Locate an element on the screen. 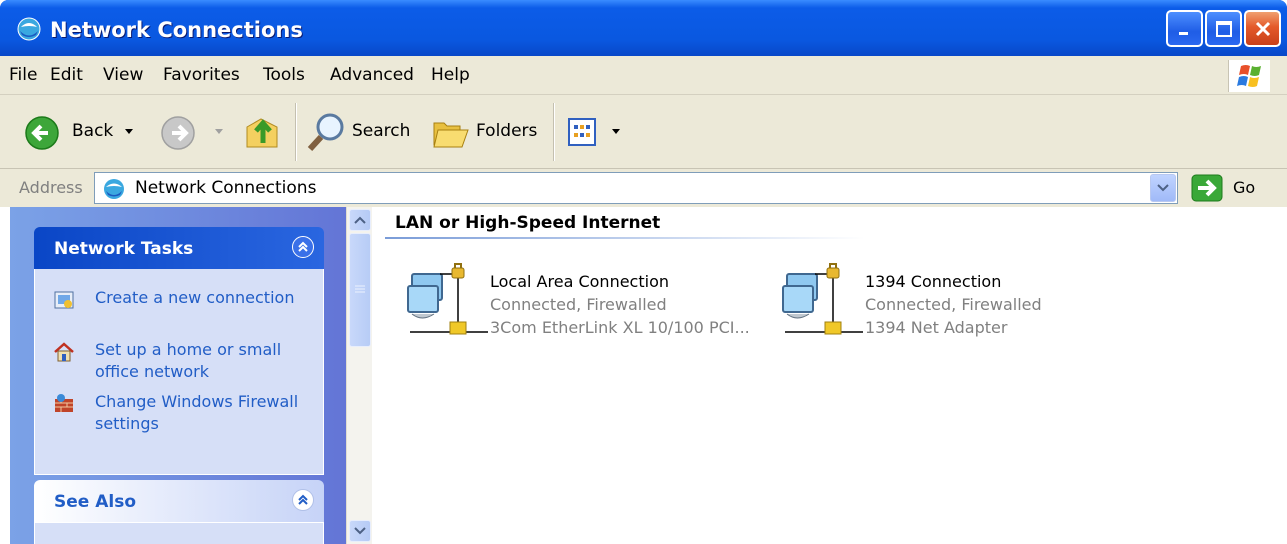 The width and height of the screenshot is (1287, 544). windows-flag-icon is located at coordinates (1249, 76).